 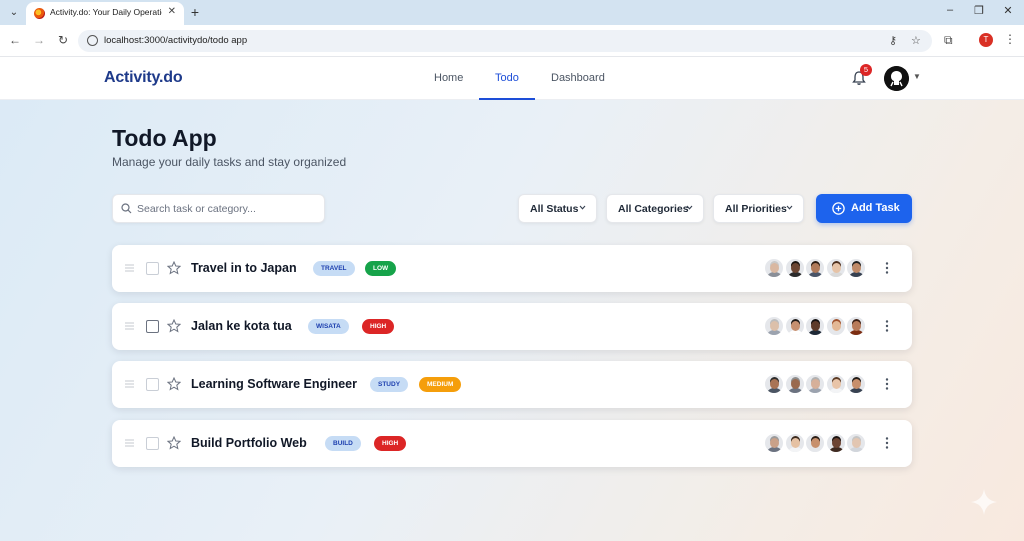 I want to click on back-icon: ←, so click(x=15, y=40).